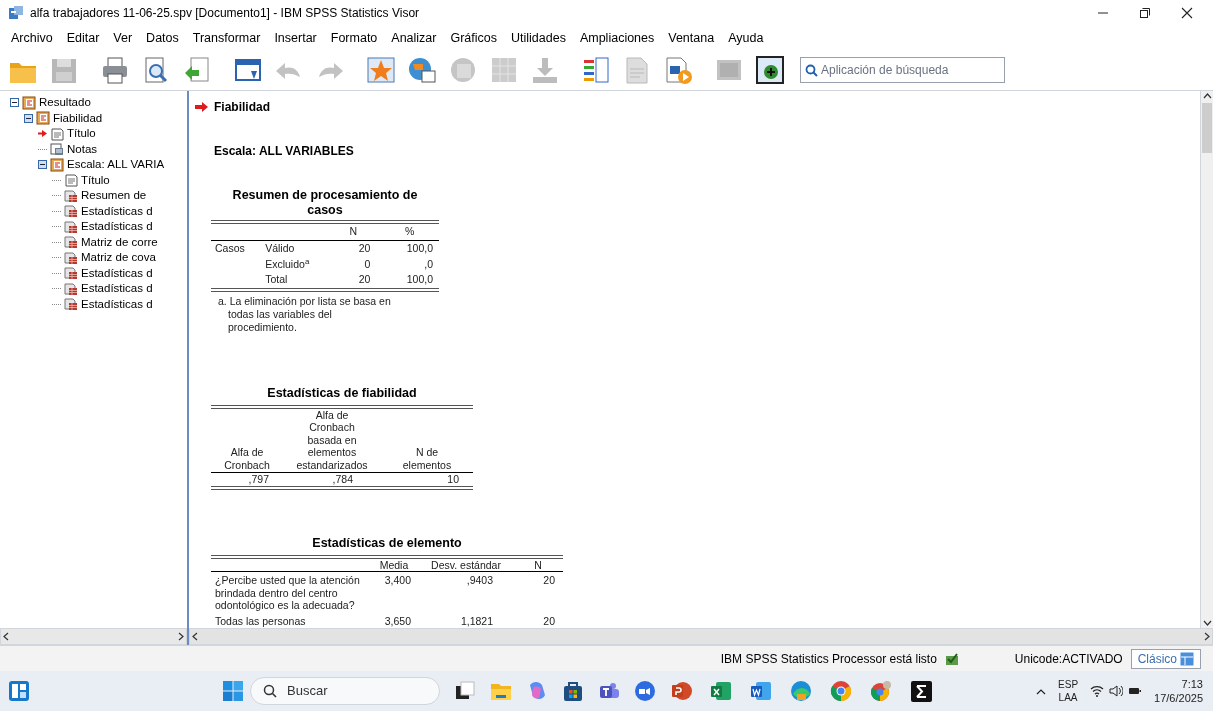  I want to click on menu-item: Editar, so click(83, 38).